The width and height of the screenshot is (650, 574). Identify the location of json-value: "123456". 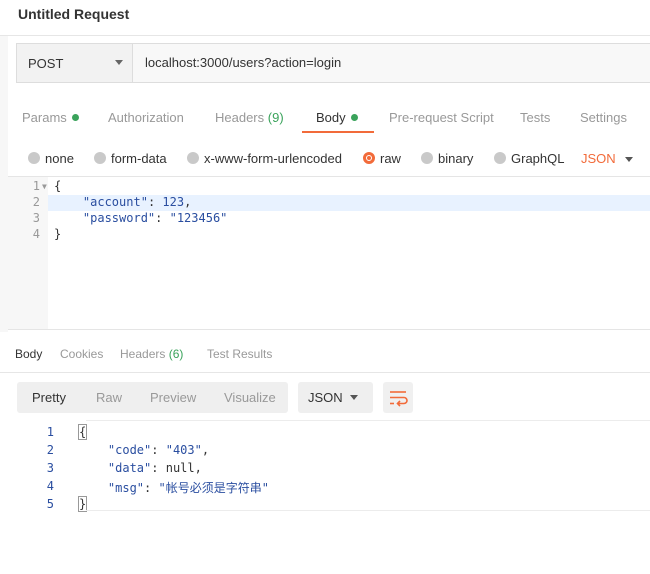
(198, 218).